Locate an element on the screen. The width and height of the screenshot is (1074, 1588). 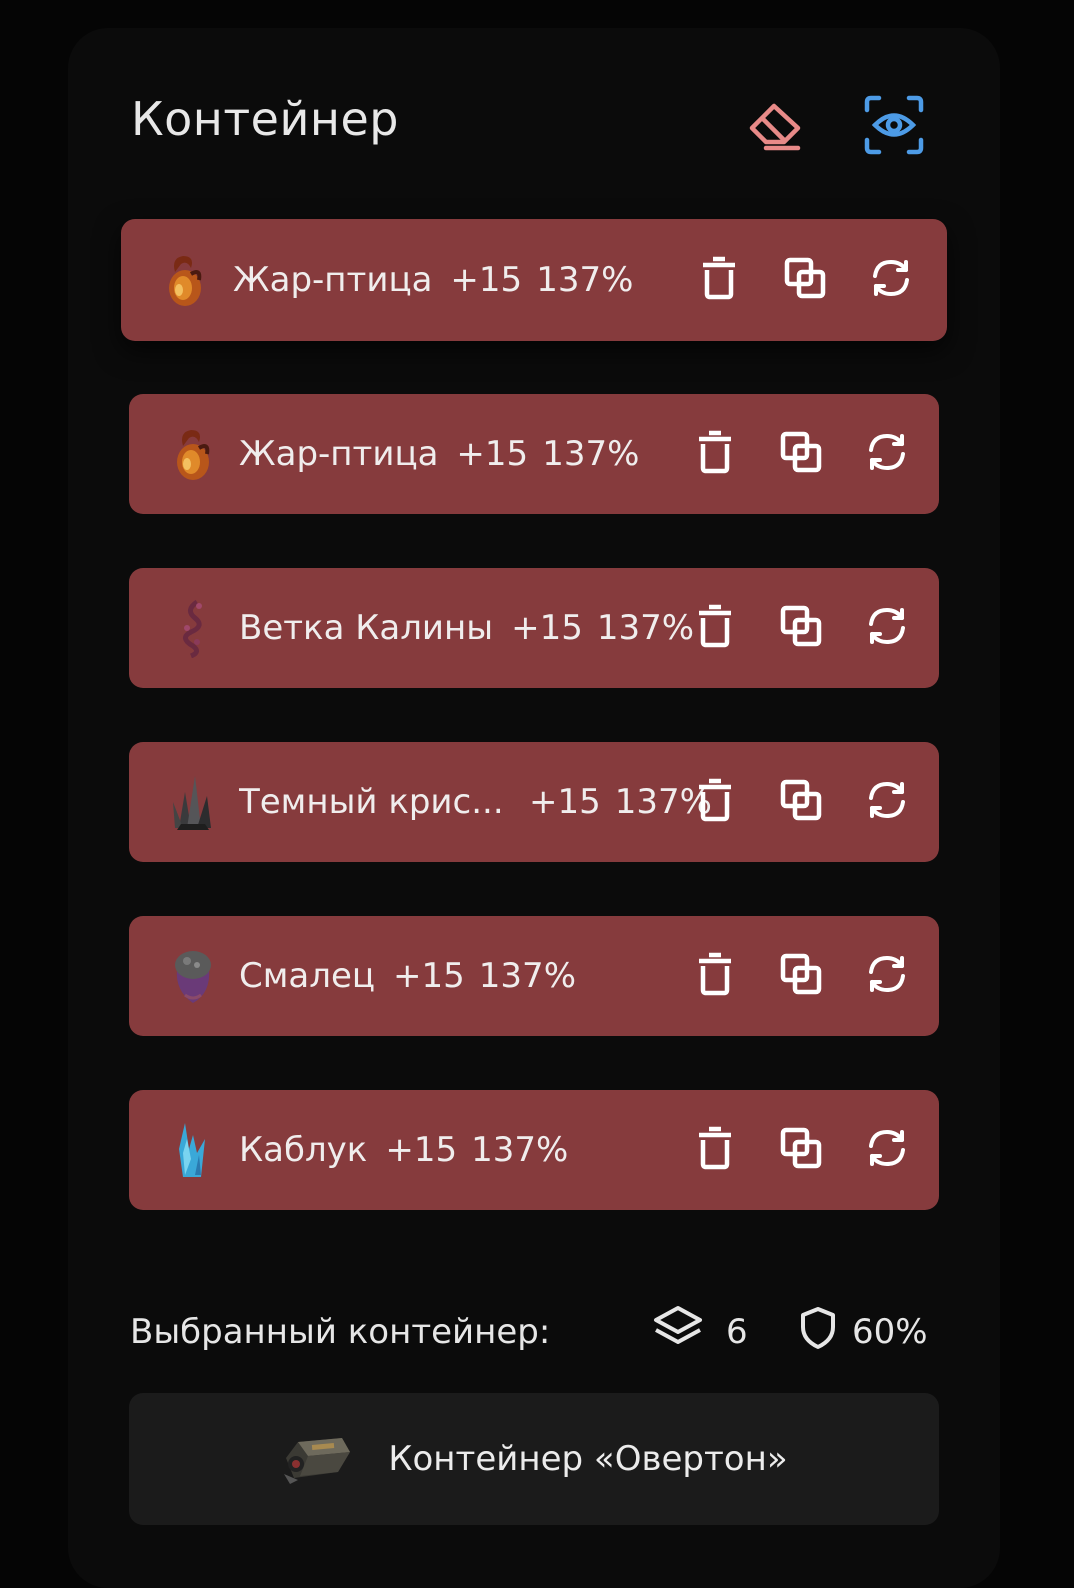
artifact-name: Ветка Калины is located at coordinates (366, 628).